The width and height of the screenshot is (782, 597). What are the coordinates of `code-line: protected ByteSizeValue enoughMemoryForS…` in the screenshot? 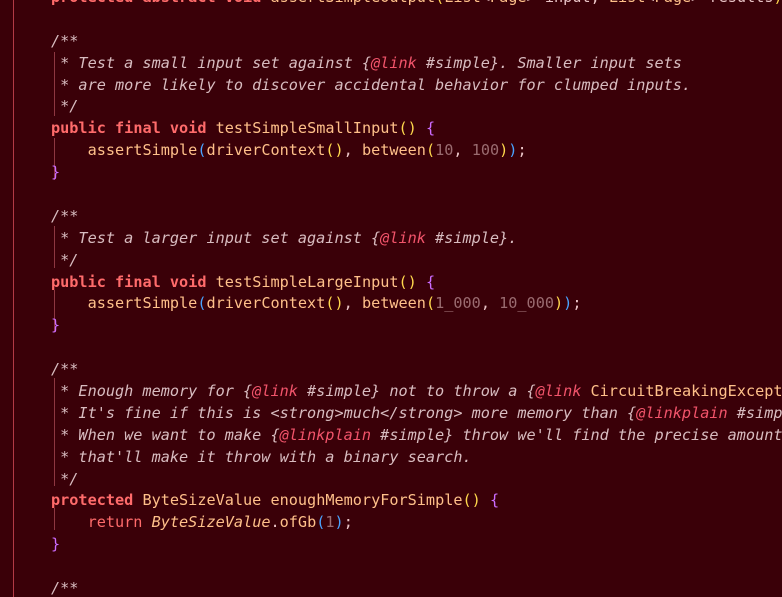 It's located at (416, 501).